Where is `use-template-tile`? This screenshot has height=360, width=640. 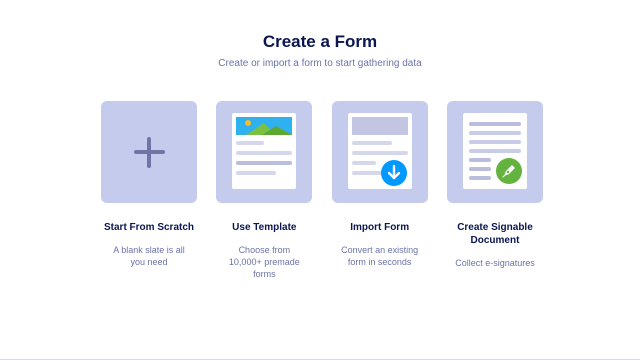 use-template-tile is located at coordinates (264, 152).